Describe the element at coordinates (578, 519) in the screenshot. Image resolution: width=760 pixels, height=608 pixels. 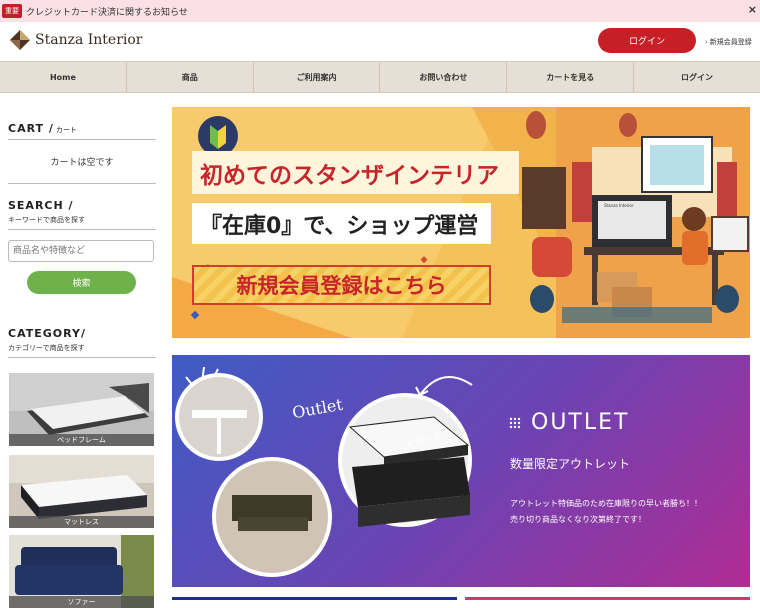
I see `banner-outlet-desc-2: 売り切り商品なくなり次第終了です！` at that location.